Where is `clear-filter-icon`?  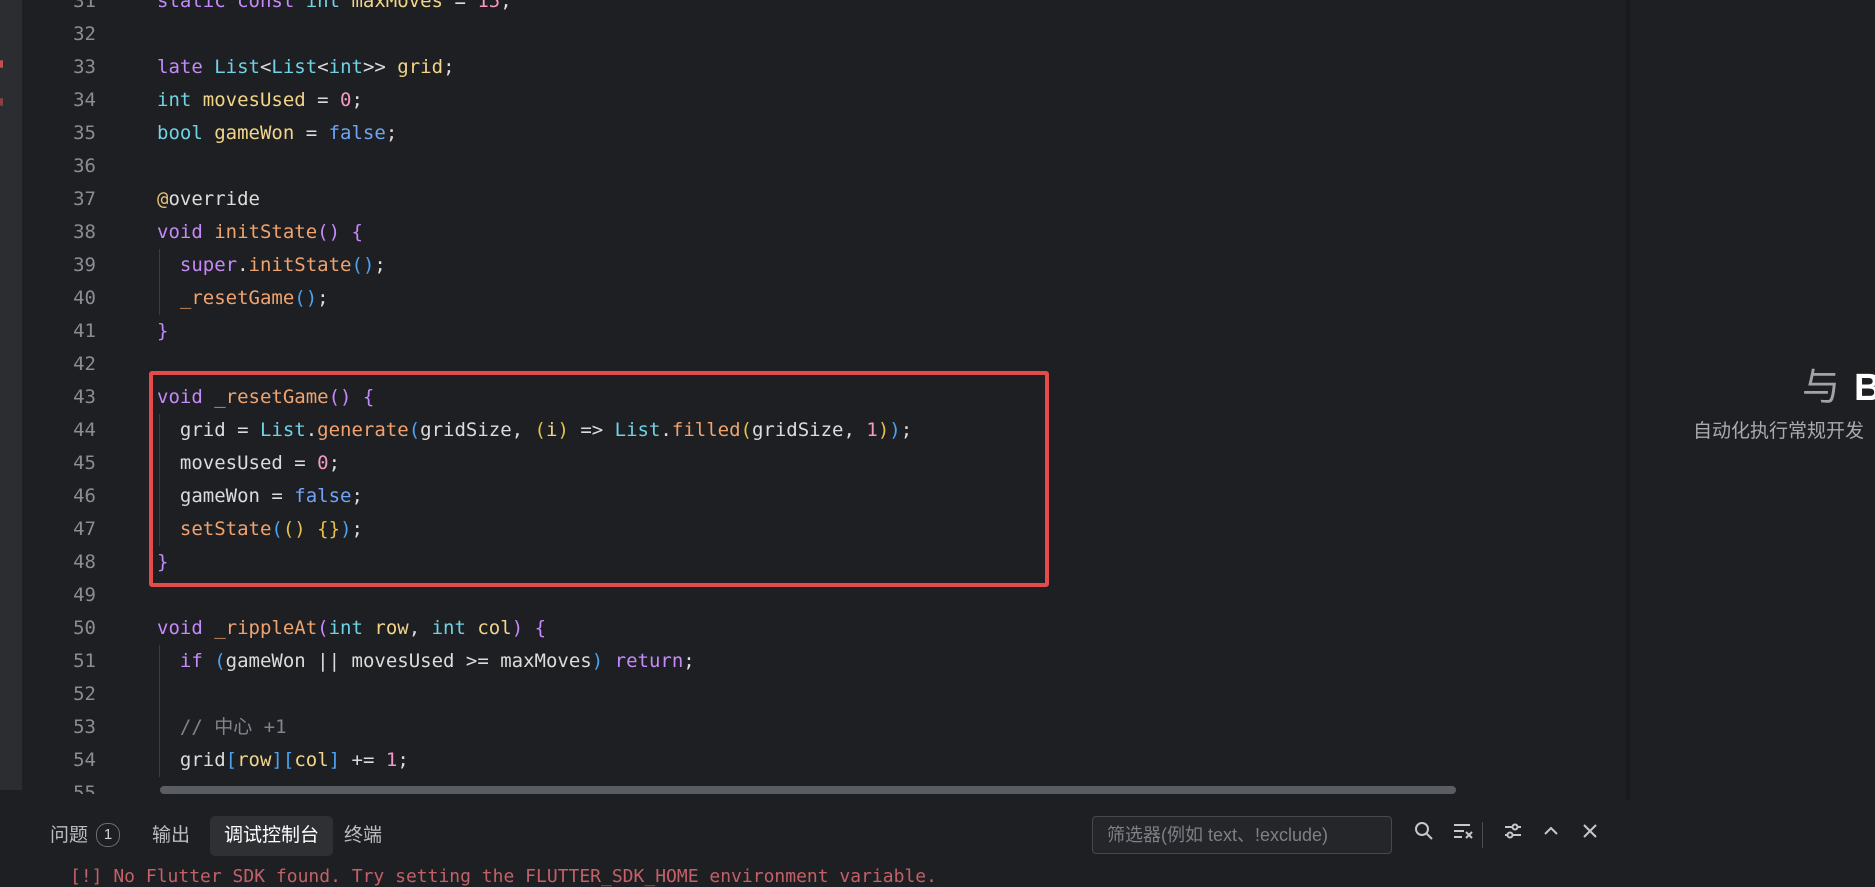 clear-filter-icon is located at coordinates (1463, 835).